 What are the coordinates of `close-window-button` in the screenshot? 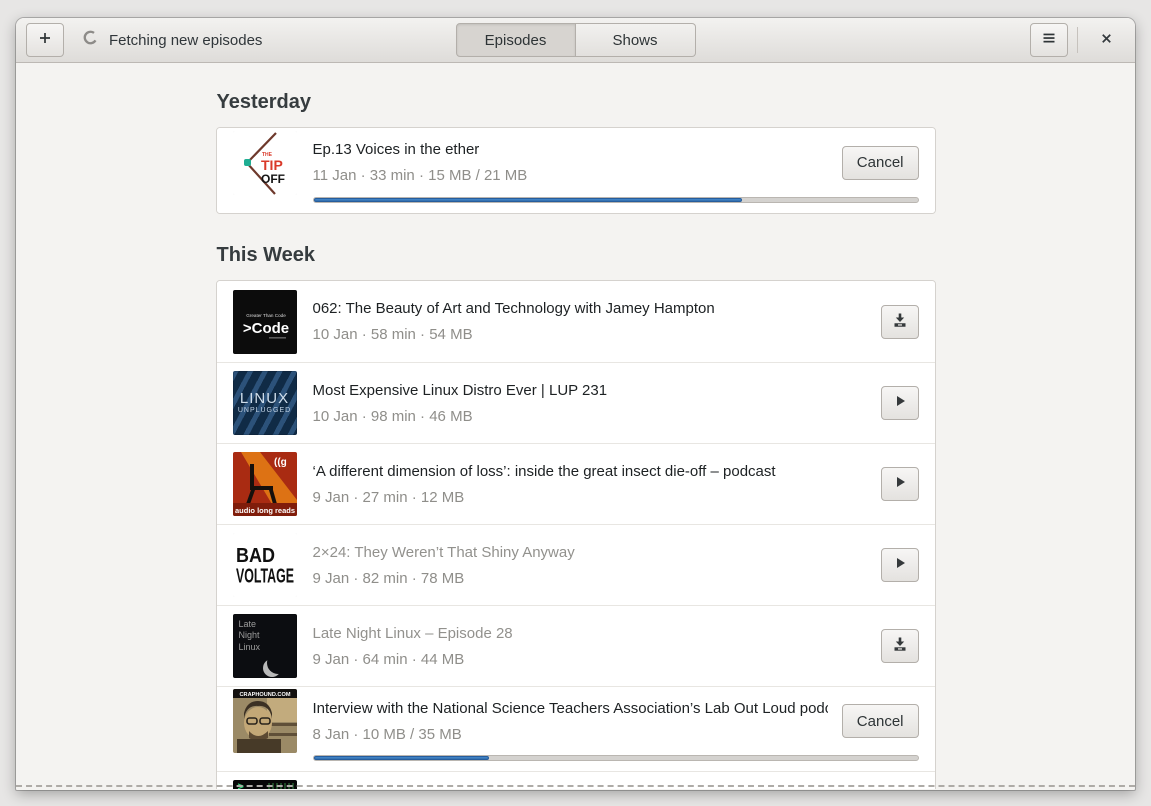 It's located at (1106, 40).